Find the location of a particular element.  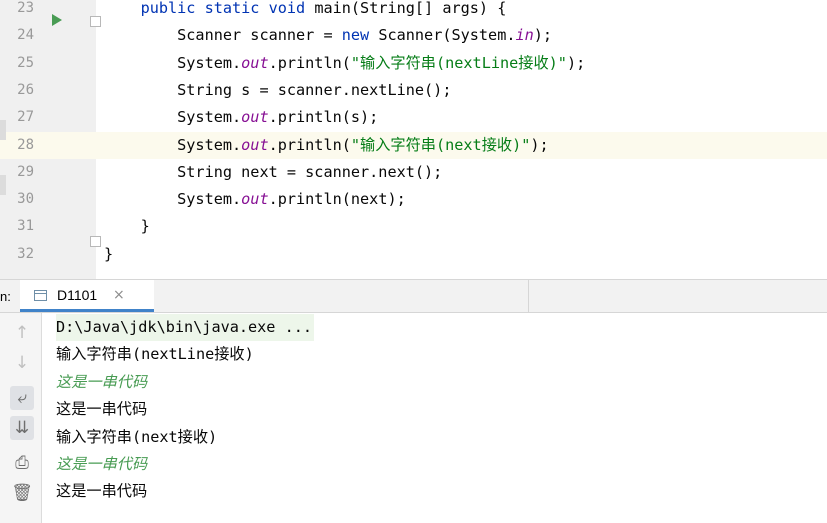

code-token: .println(next); is located at coordinates (337, 199).